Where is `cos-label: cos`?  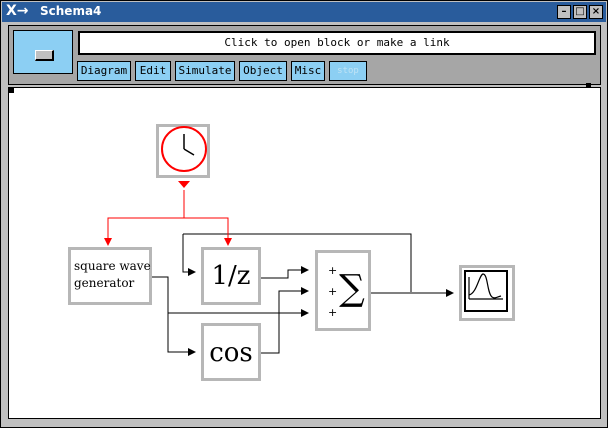 cos-label: cos is located at coordinates (231, 353).